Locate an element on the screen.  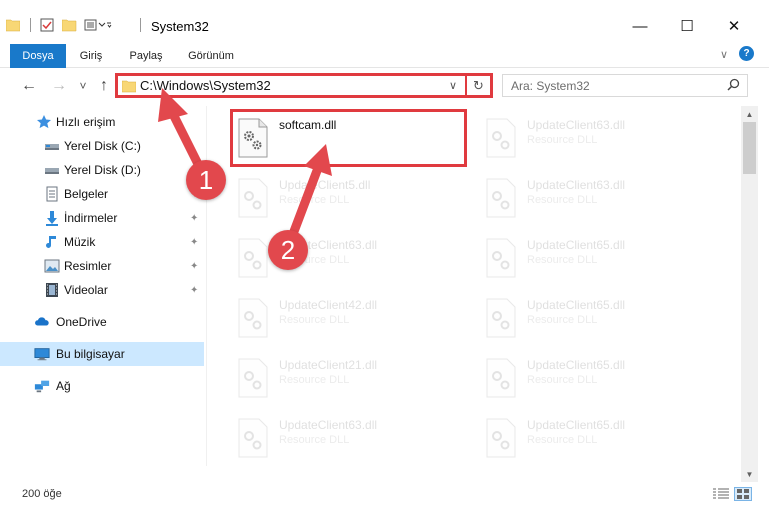
address-bar: C:\Windows\System32 ∨ ↻ is located at coordinates (304, 85).